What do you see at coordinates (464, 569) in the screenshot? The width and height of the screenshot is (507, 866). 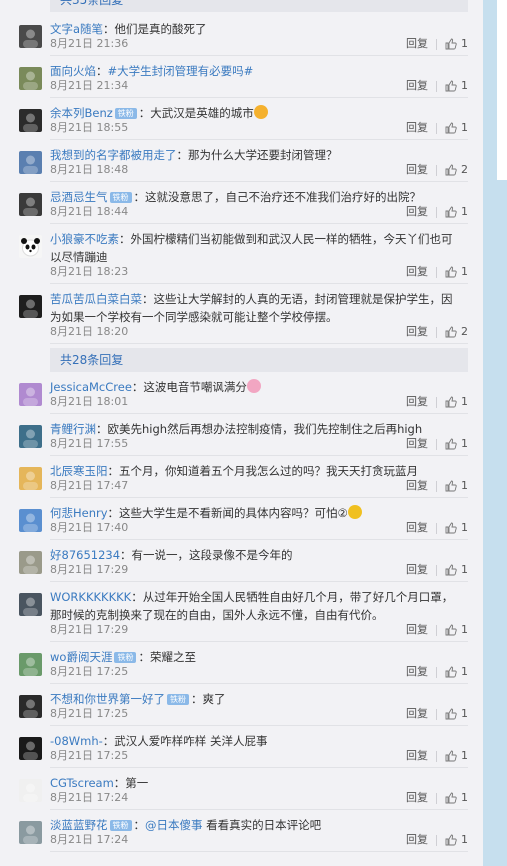 I see `like-count: 1` at bounding box center [464, 569].